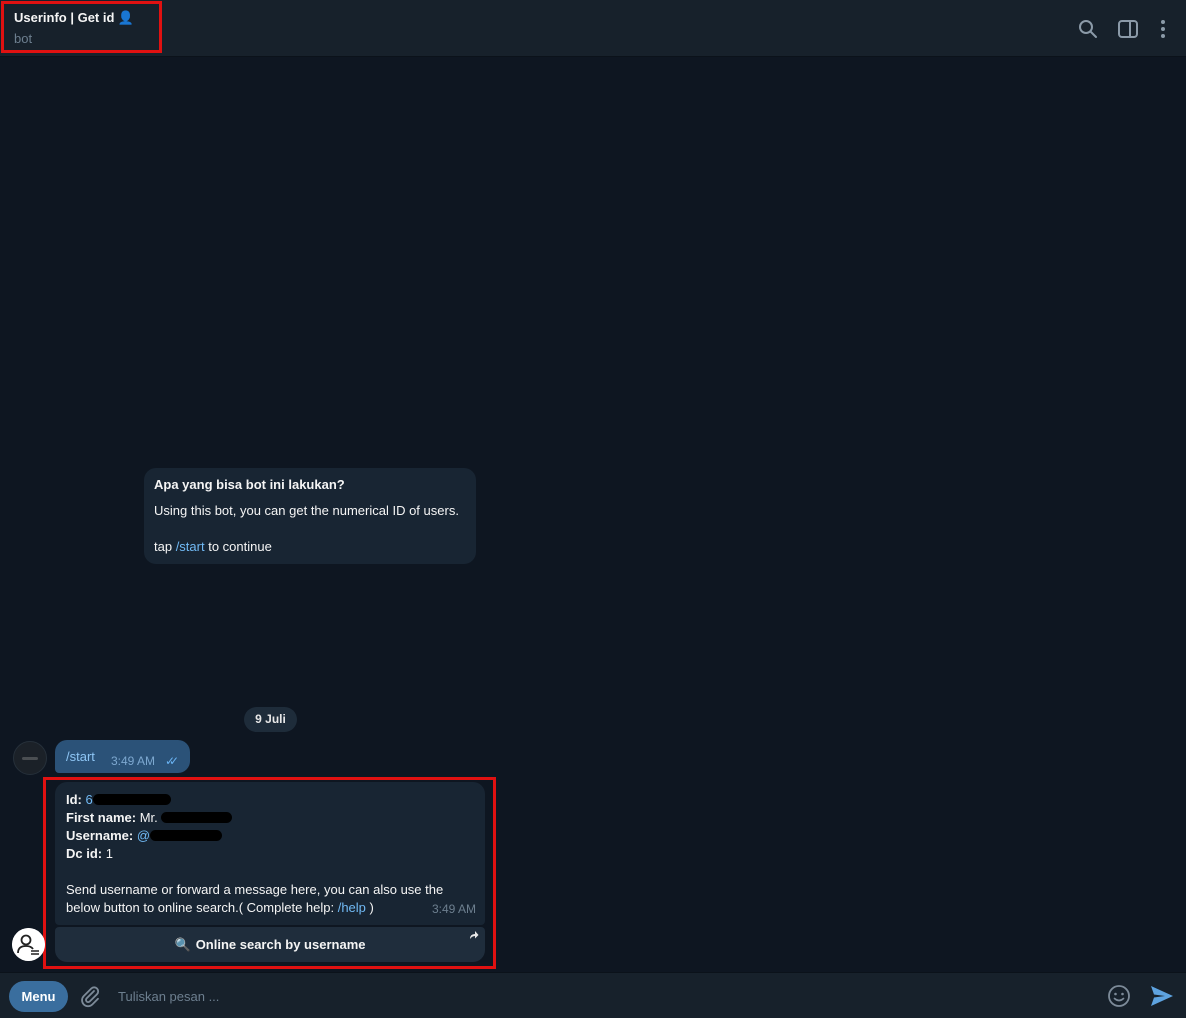 This screenshot has height=1018, width=1186. I want to click on bot-description-question: Apa yang bisa bot ini lakukan?, so click(249, 484).